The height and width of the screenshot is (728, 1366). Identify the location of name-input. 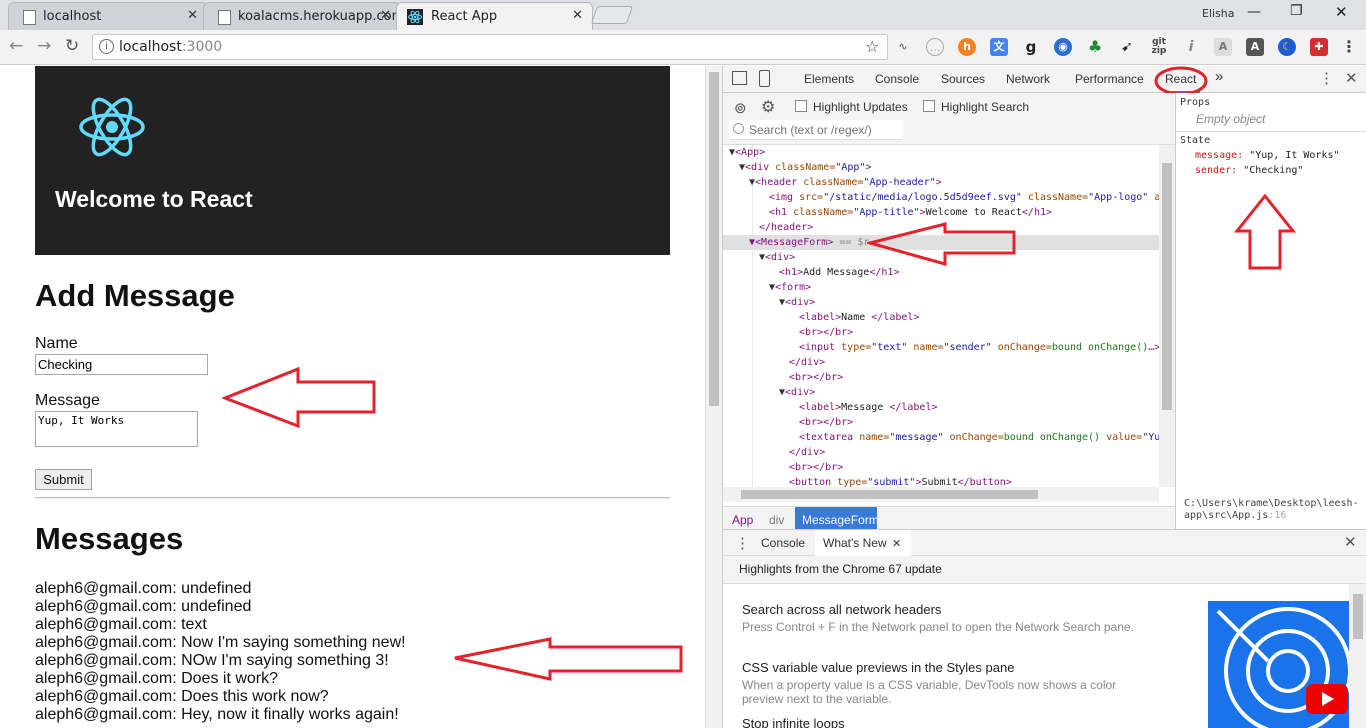
(121, 364).